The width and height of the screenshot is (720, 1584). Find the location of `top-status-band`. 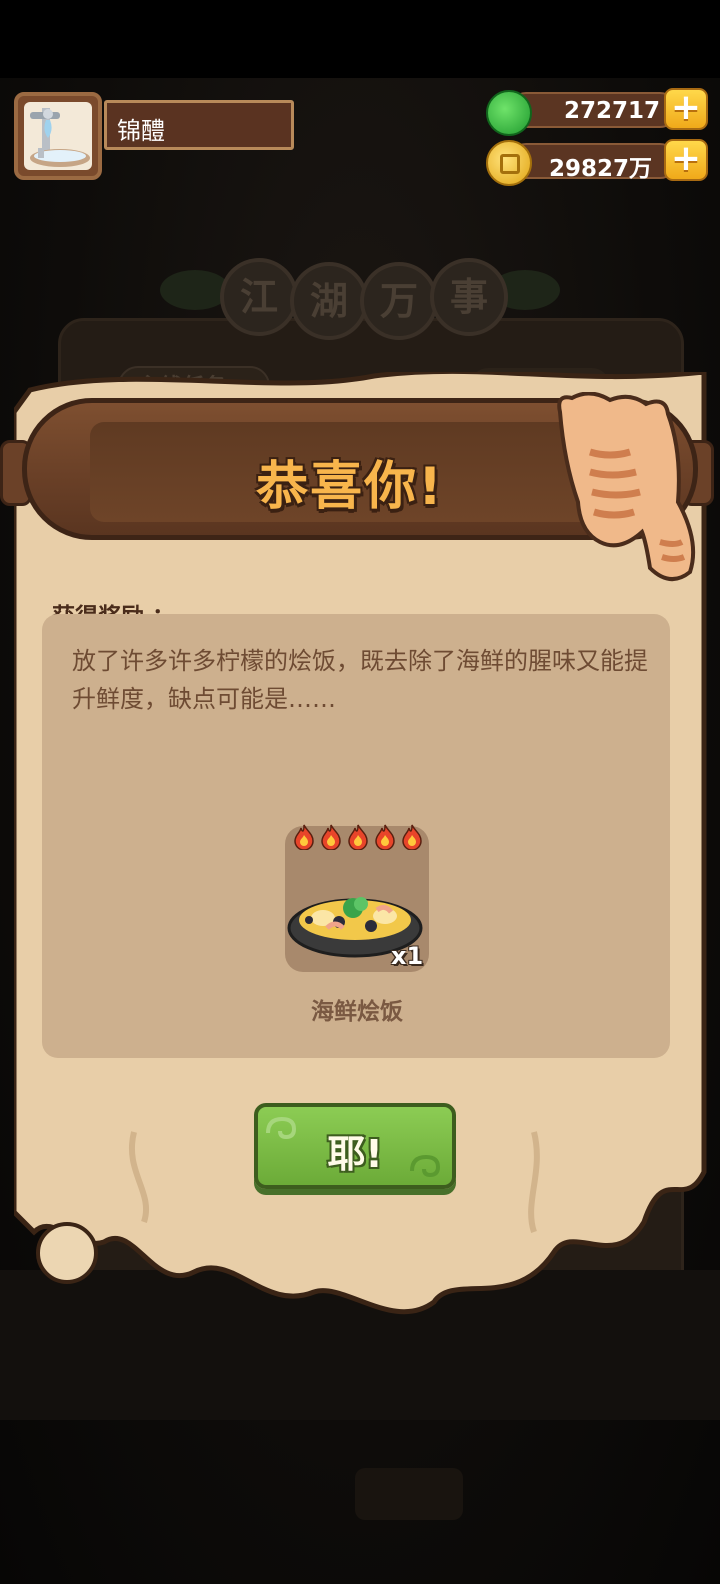

top-status-band is located at coordinates (360, 39).